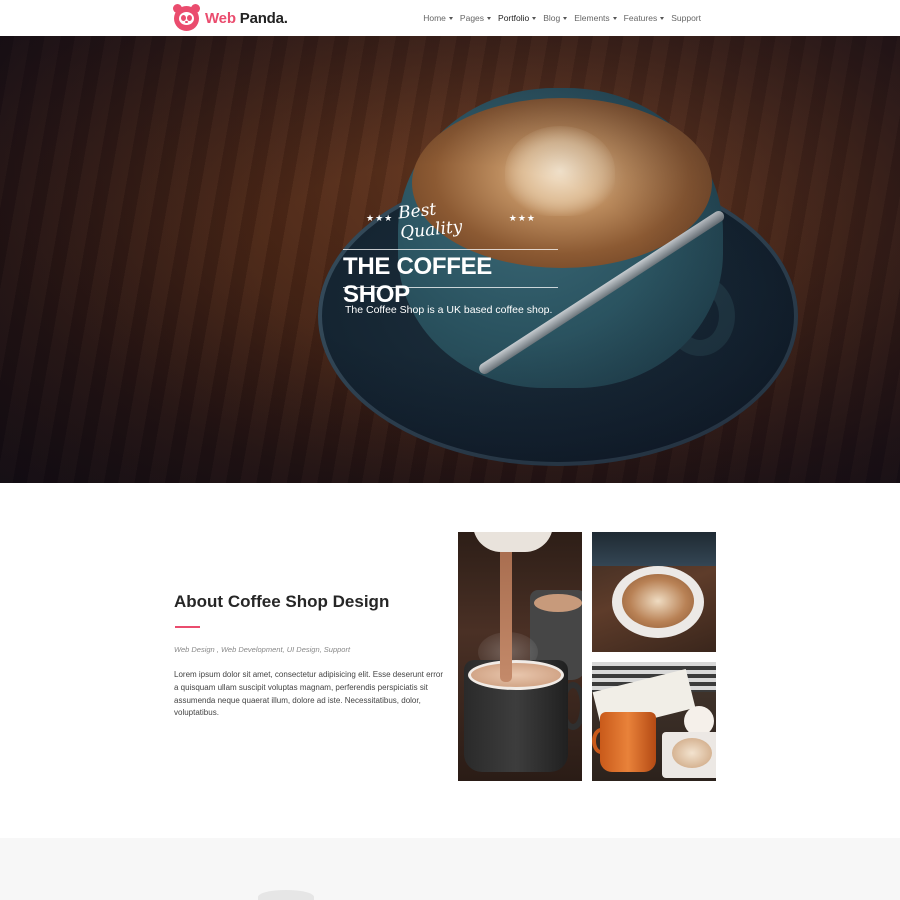 The height and width of the screenshot is (900, 900). I want to click on nav-item-label: Support, so click(686, 18).